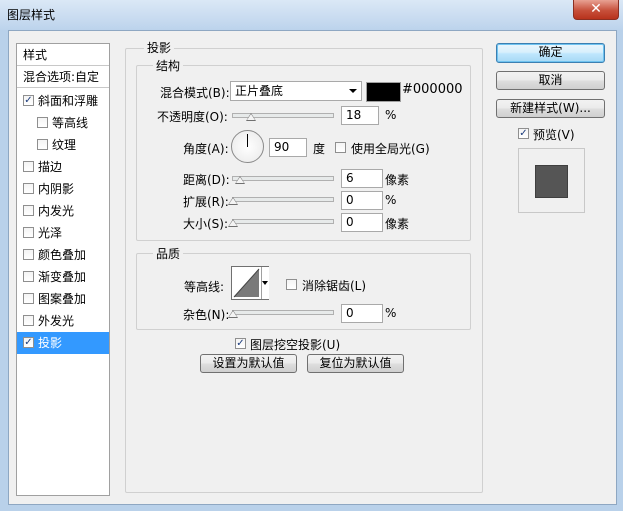 This screenshot has height=511, width=623. I want to click on distance-slider, so click(283, 178).